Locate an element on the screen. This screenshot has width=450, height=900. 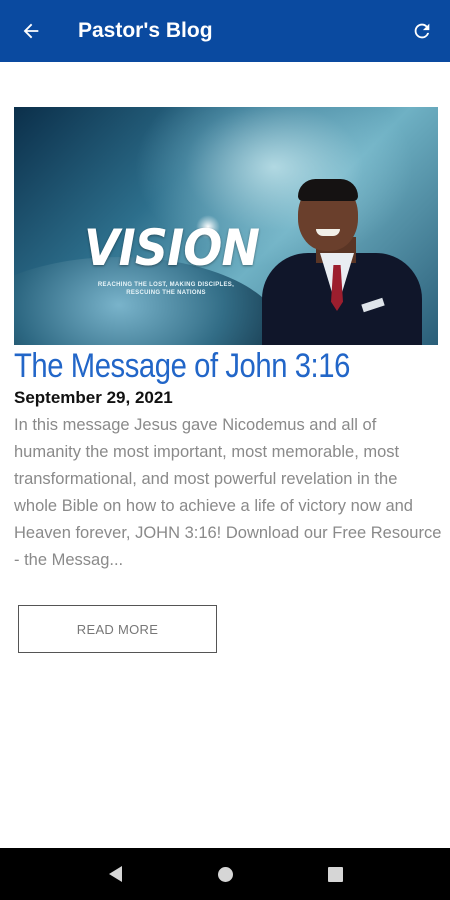
refresh-icon is located at coordinates (422, 31).